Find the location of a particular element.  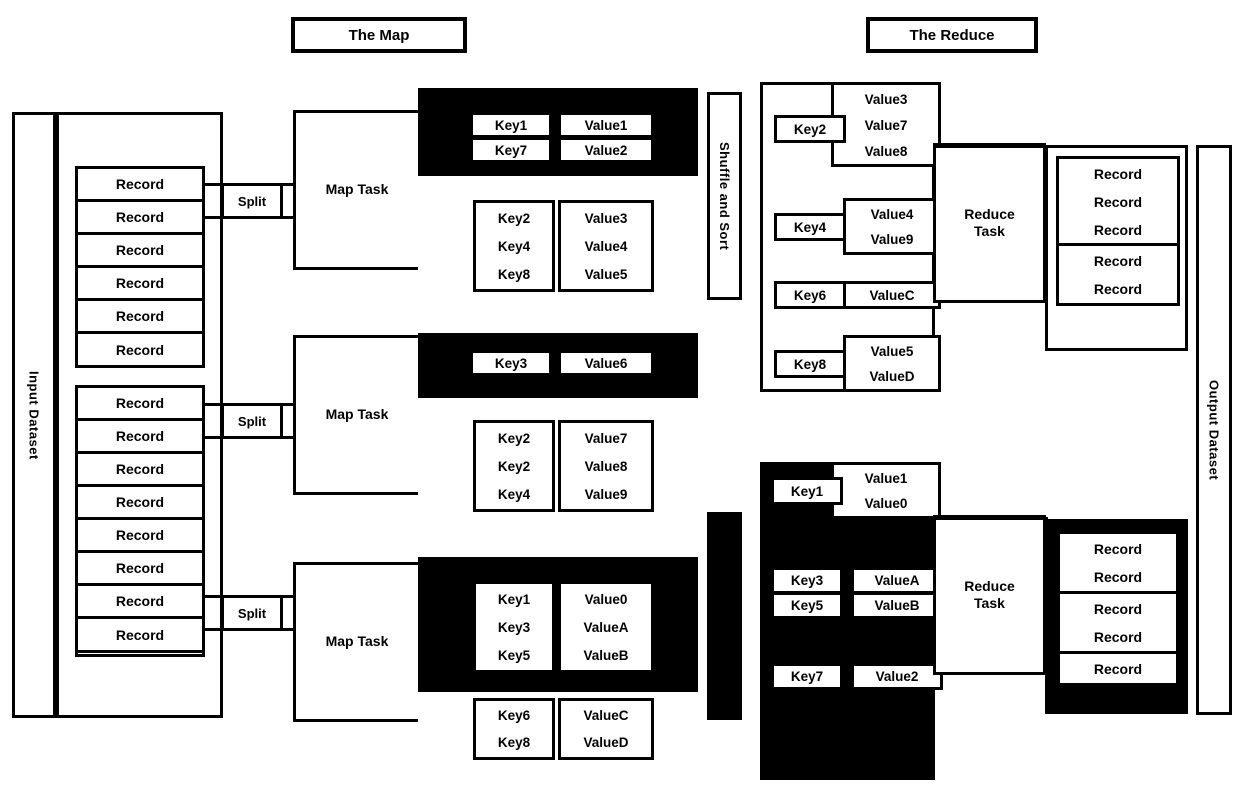

heading-the-map: The Map is located at coordinates (379, 35).